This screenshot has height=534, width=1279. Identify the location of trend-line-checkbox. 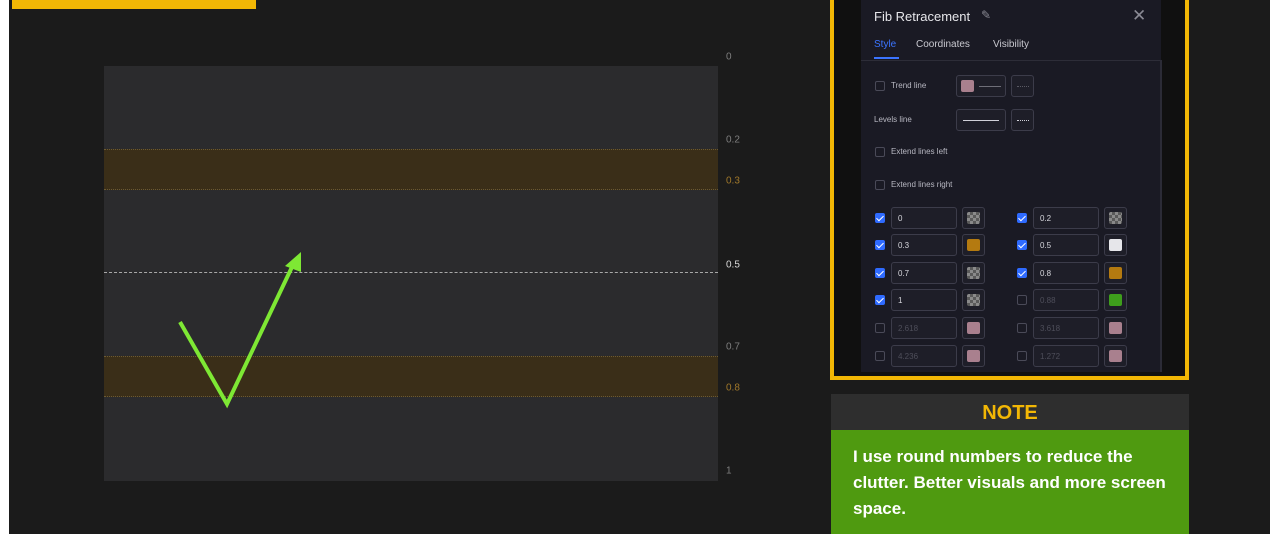
(880, 86).